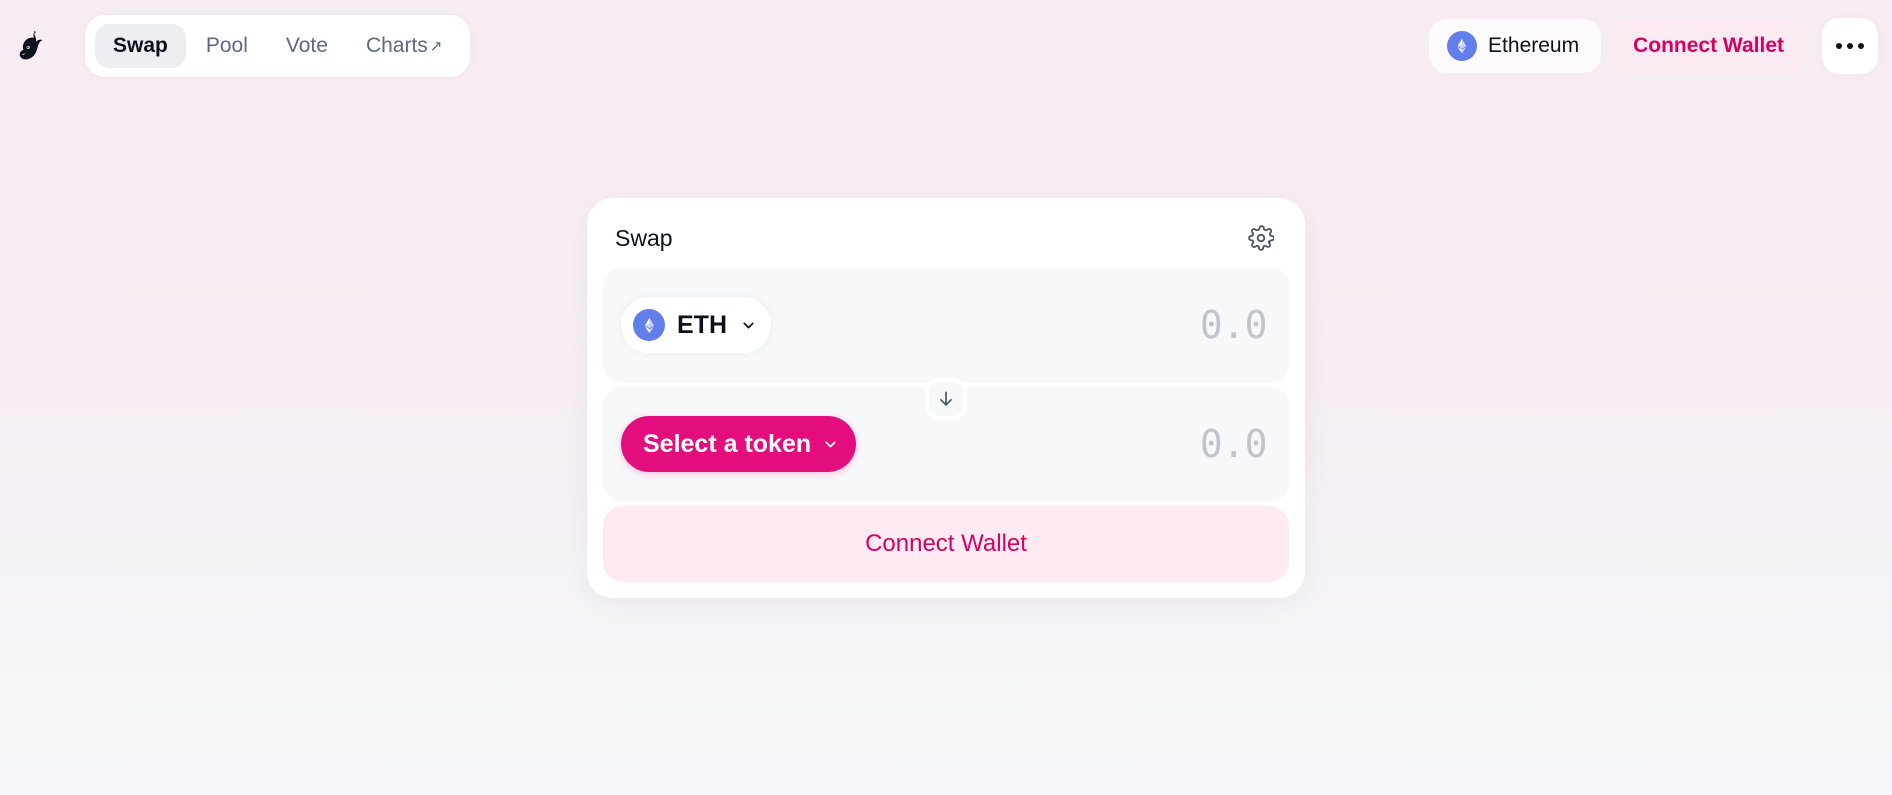  Describe the element at coordinates (33, 48) in the screenshot. I see `uniswap-unicorn-logo` at that location.